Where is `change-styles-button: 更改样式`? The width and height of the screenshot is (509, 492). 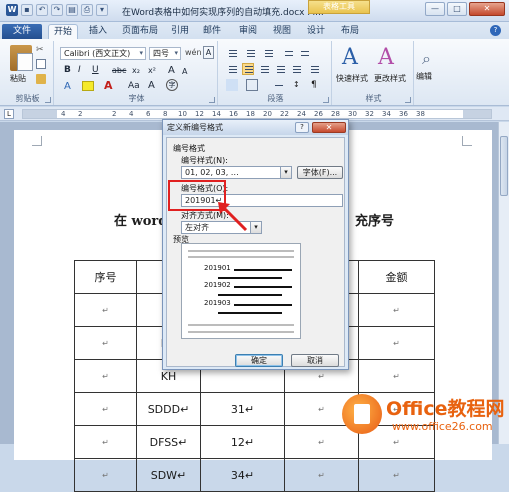 change-styles-button: 更改样式 is located at coordinates (390, 78).